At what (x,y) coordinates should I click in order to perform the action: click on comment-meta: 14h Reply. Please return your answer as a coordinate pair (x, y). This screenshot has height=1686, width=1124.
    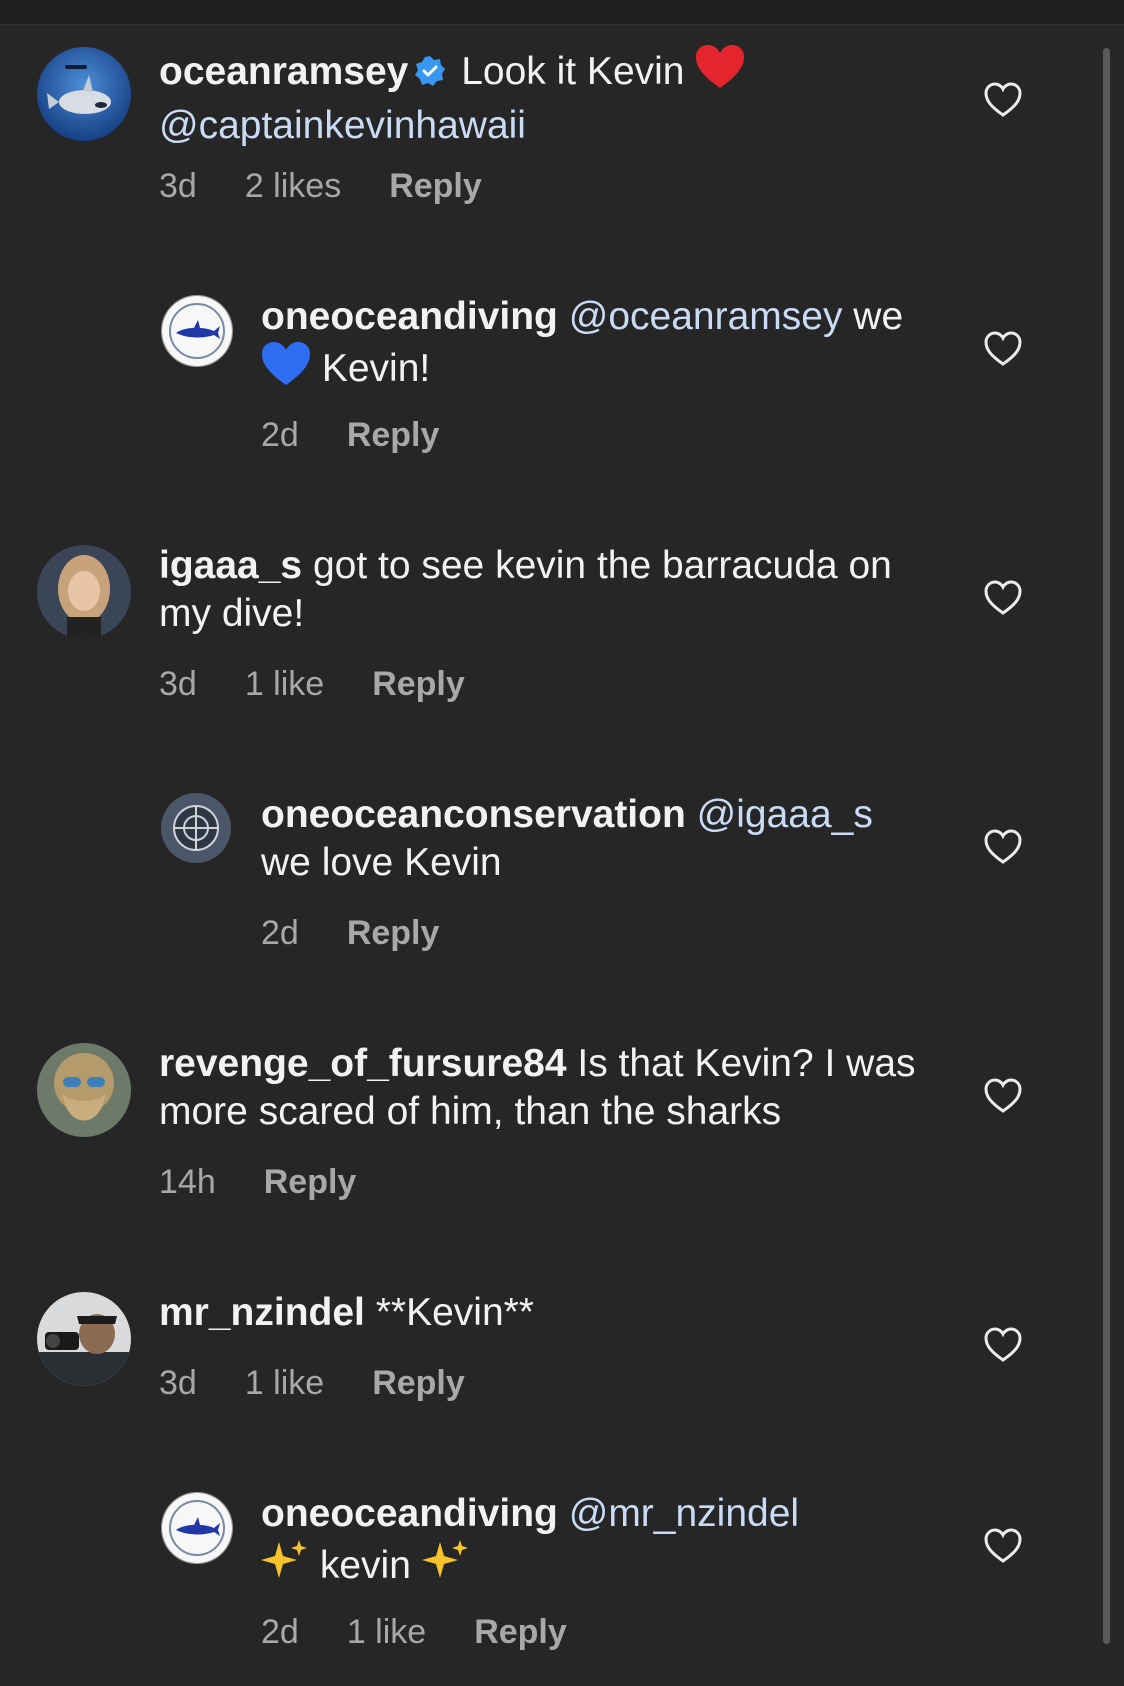
    Looking at the image, I should click on (281, 1182).